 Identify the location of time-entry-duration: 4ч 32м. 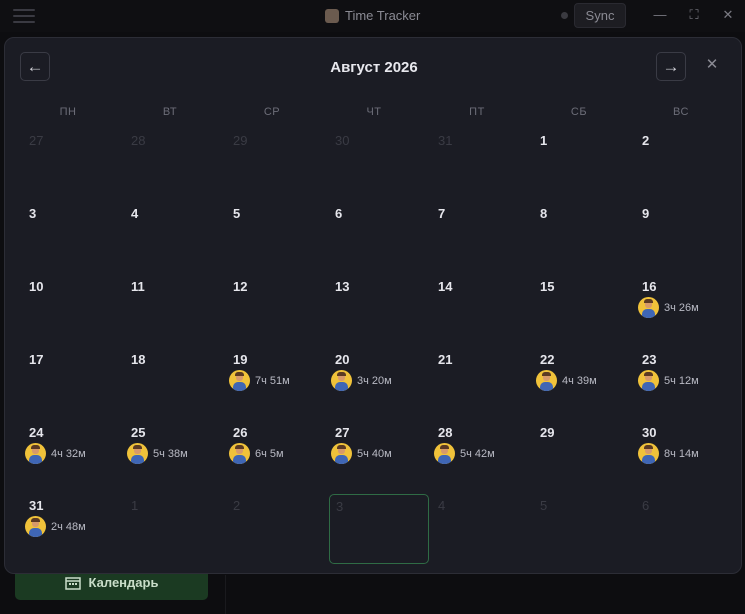
(68, 453).